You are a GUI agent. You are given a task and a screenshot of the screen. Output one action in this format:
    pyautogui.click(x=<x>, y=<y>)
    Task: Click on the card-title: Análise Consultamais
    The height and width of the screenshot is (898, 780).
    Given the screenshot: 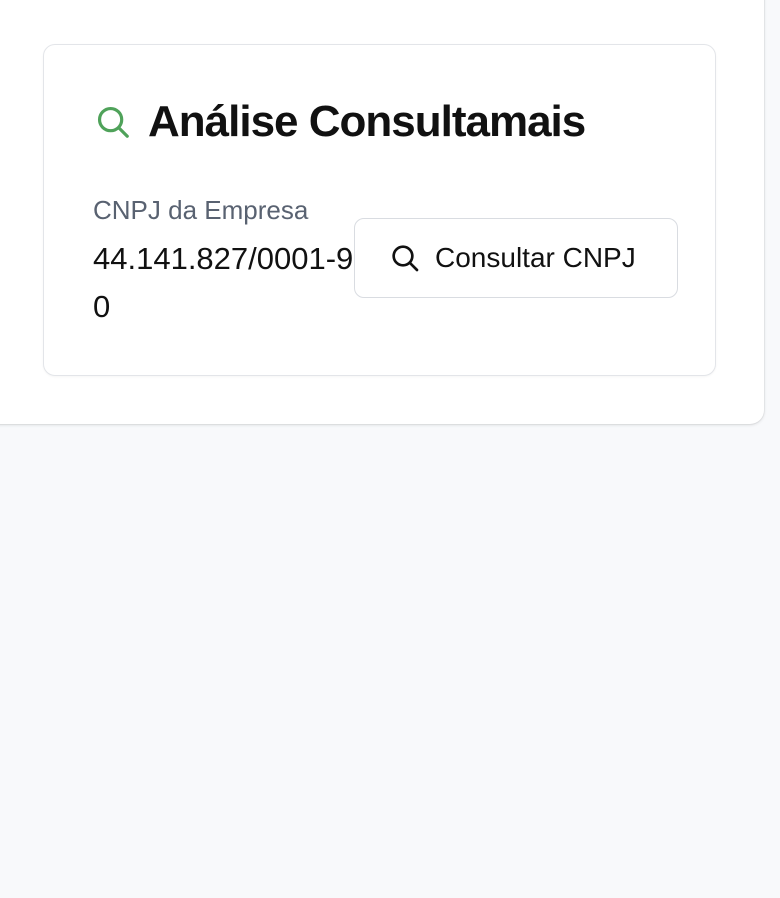 What is the action you would take?
    pyautogui.click(x=367, y=121)
    